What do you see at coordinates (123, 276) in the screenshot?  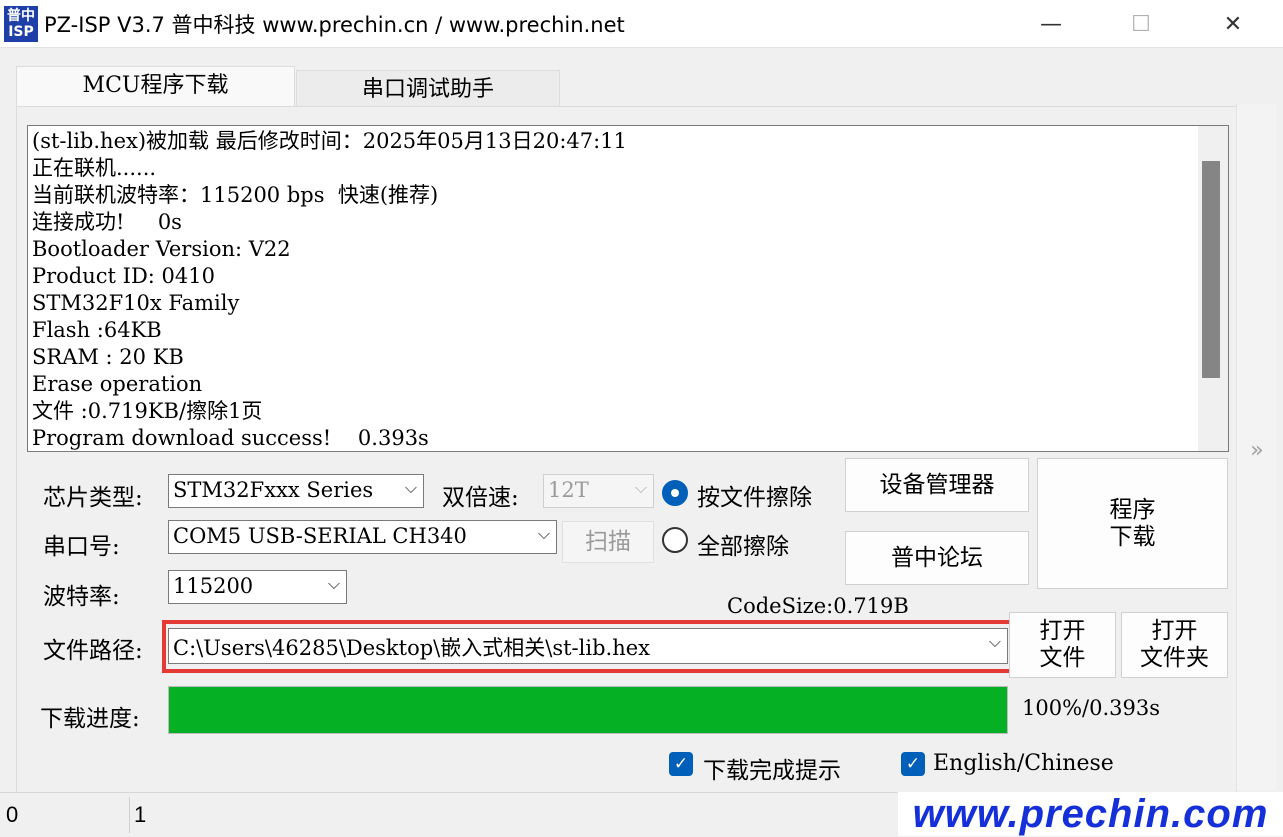 I see `log-line: Product ID: 0410` at bounding box center [123, 276].